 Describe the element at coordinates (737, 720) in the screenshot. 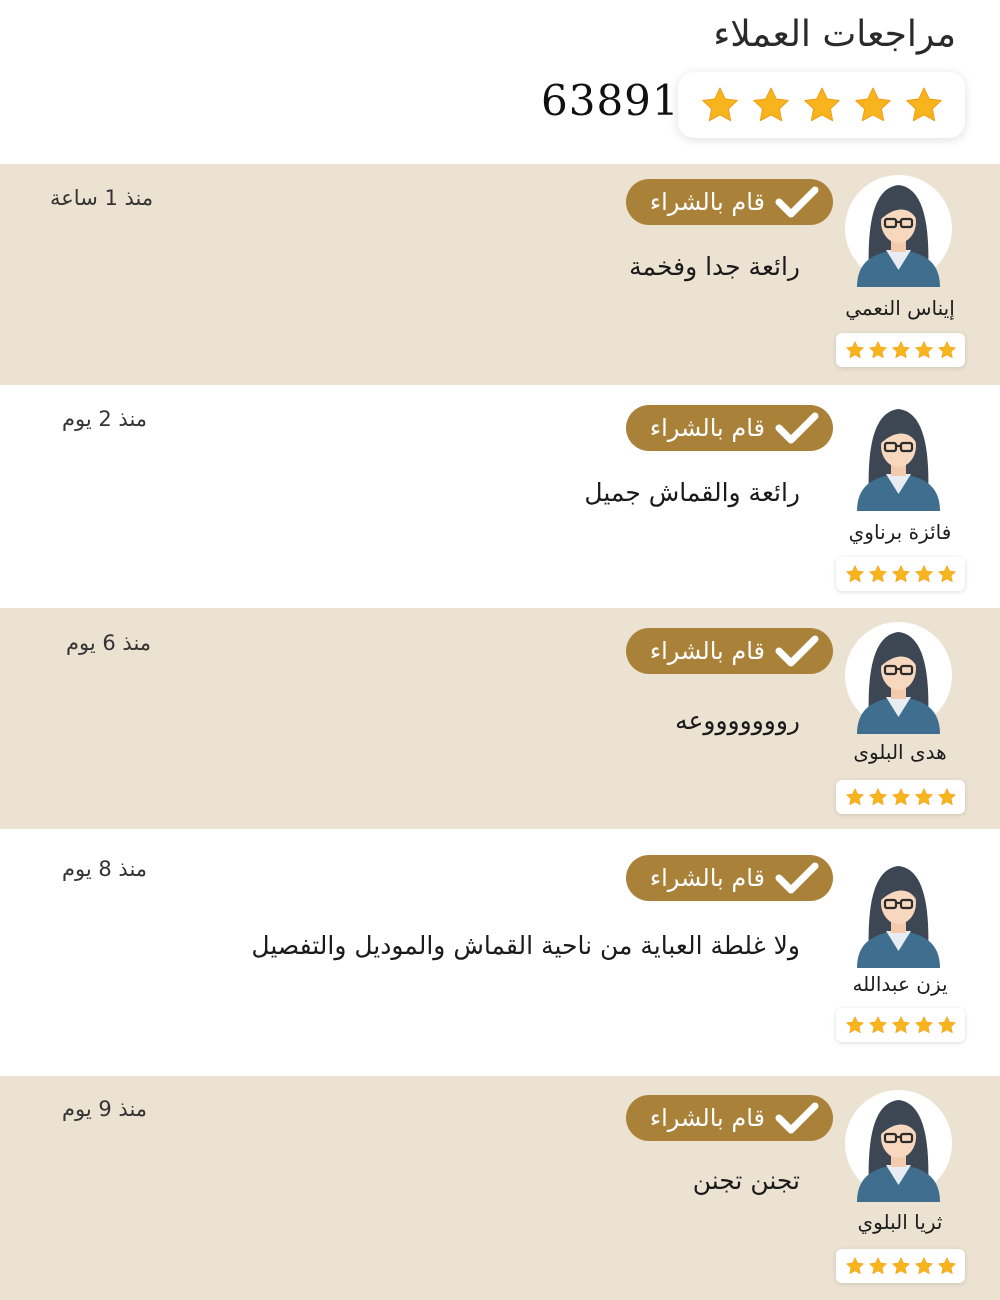

I see `review-comment: روووووووعه` at that location.